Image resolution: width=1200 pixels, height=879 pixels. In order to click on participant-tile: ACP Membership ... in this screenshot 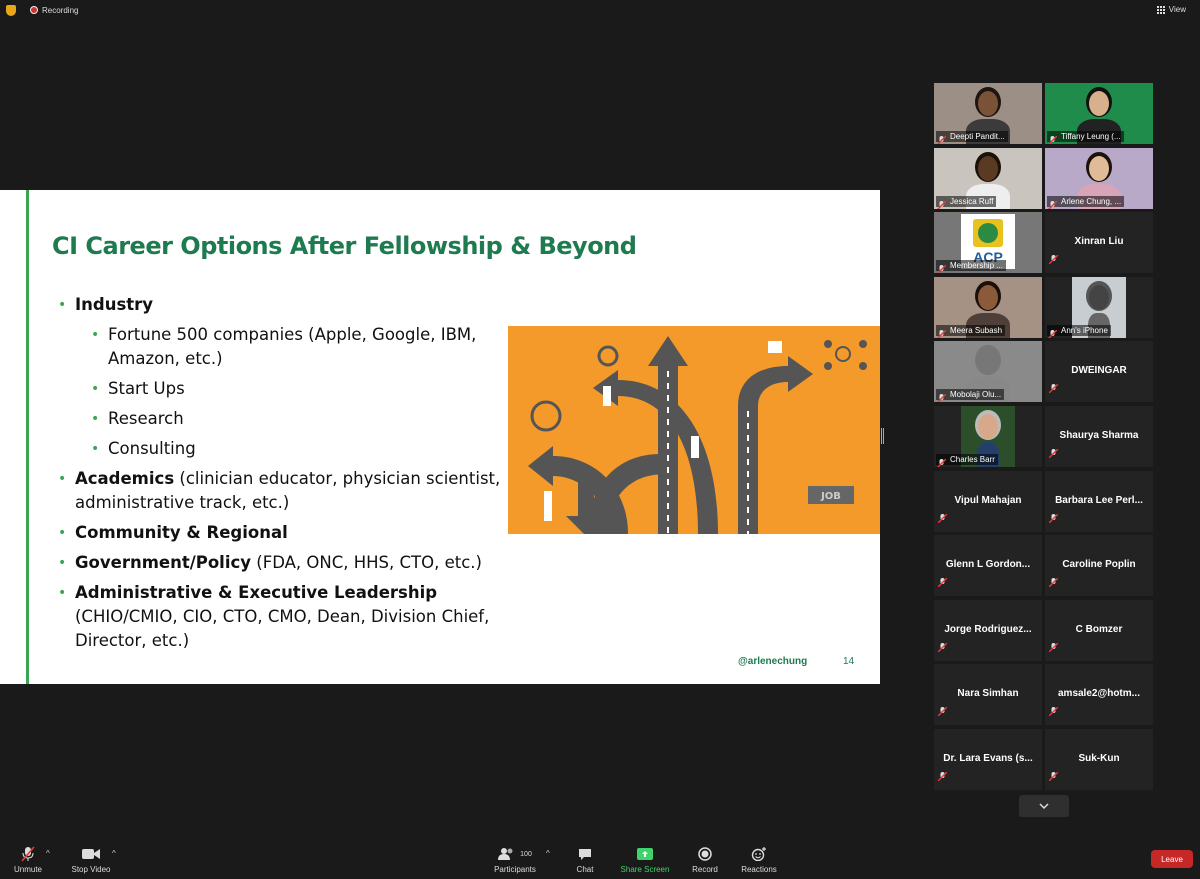, I will do `click(988, 242)`.